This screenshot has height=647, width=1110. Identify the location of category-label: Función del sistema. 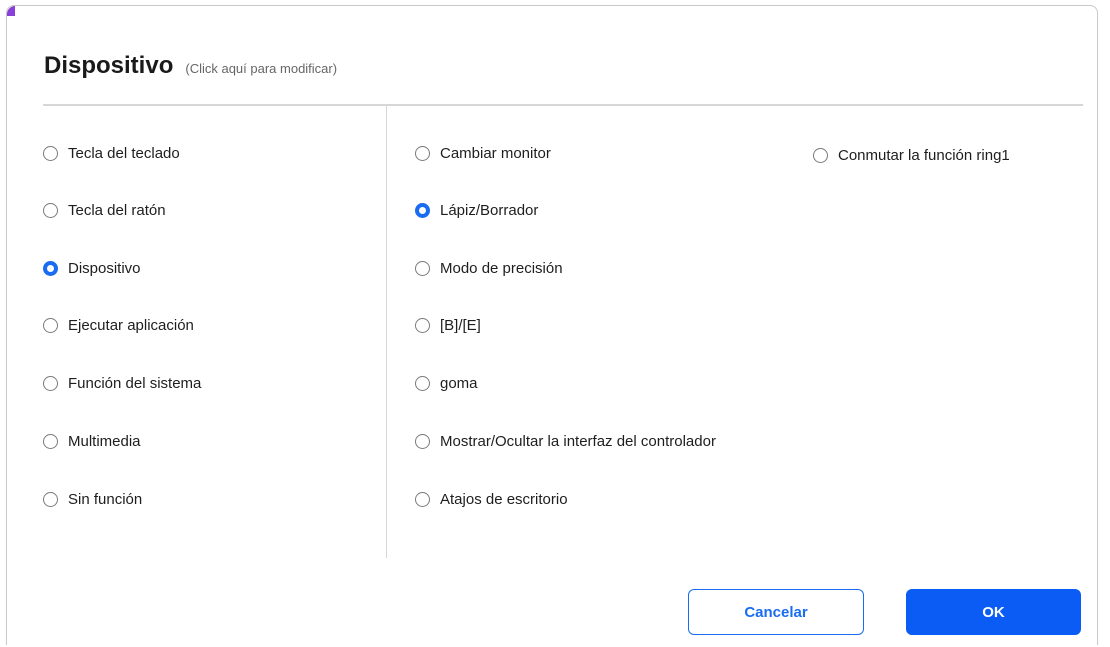
(135, 383).